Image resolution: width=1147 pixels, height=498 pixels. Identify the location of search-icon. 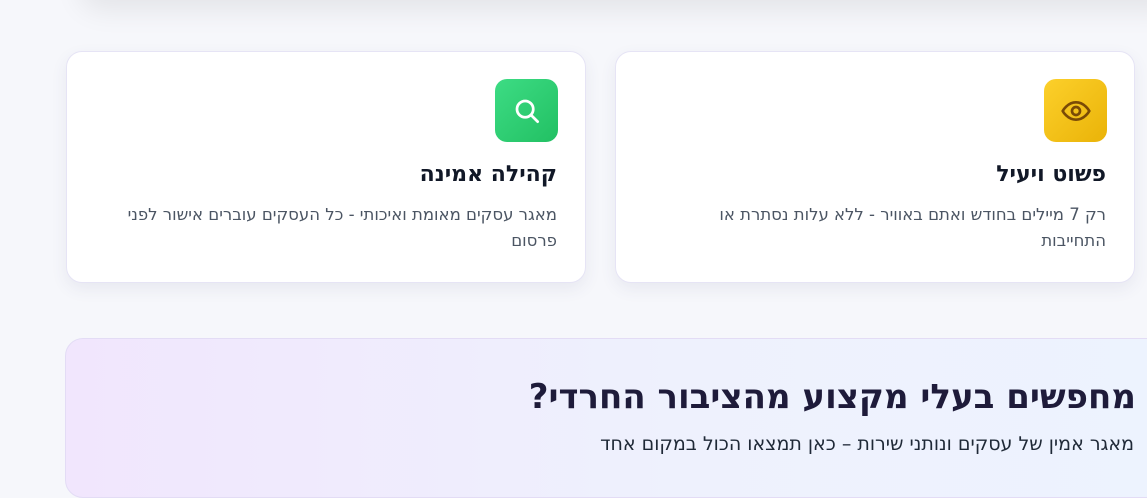
(527, 111).